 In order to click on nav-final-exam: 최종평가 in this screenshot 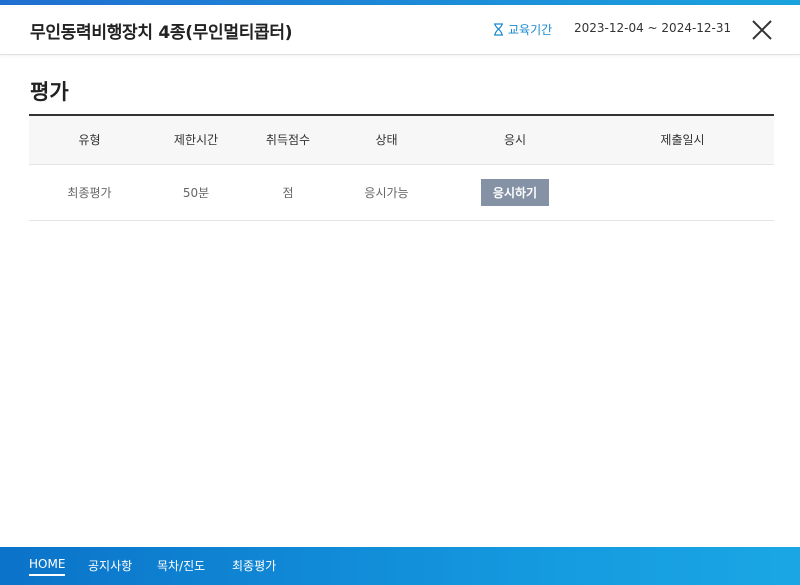, I will do `click(254, 565)`.